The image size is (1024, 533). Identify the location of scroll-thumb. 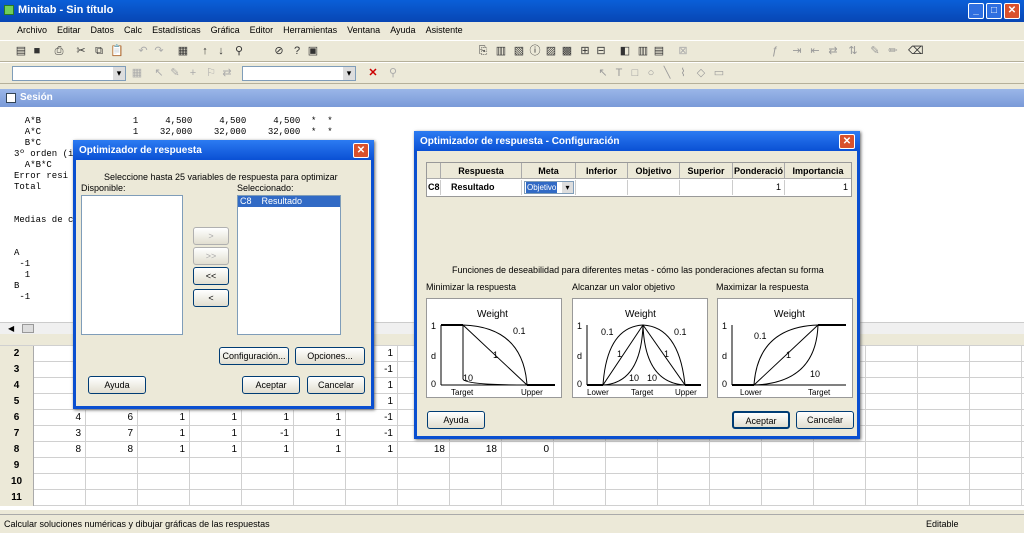
(28, 328).